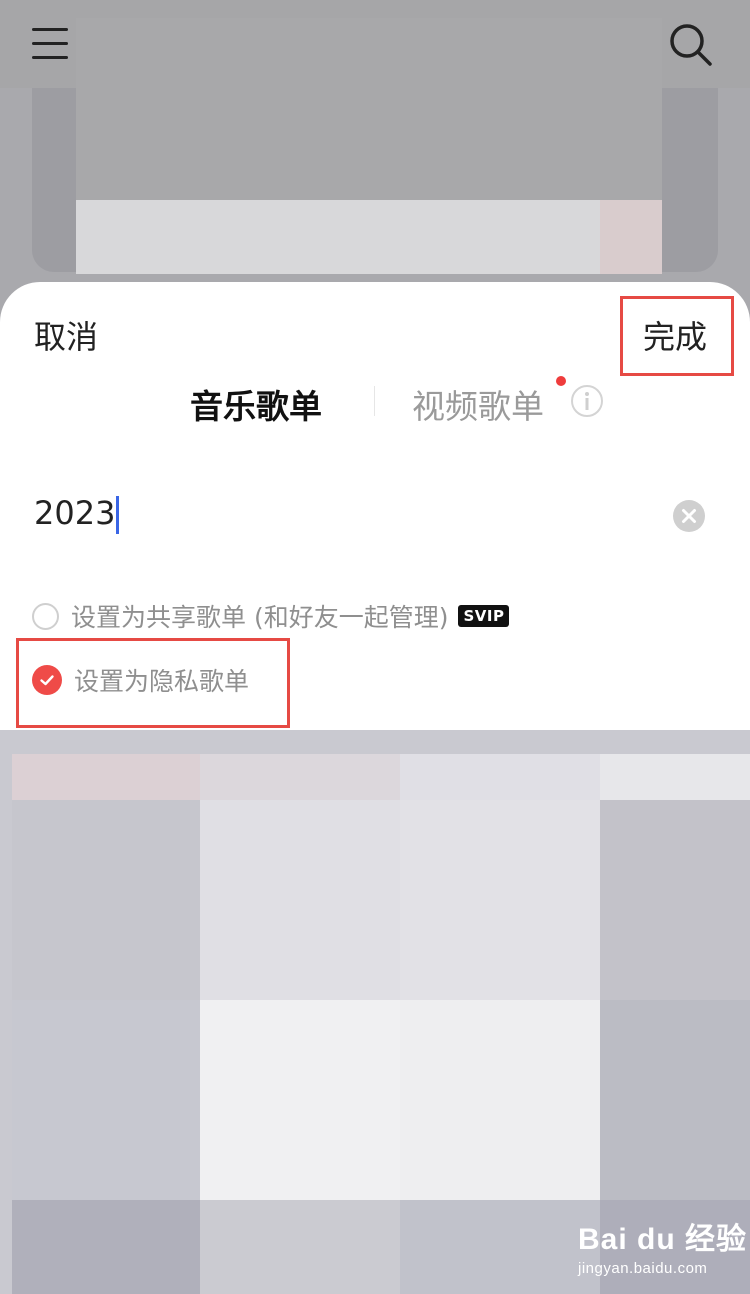  I want to click on clear-icon, so click(689, 516).